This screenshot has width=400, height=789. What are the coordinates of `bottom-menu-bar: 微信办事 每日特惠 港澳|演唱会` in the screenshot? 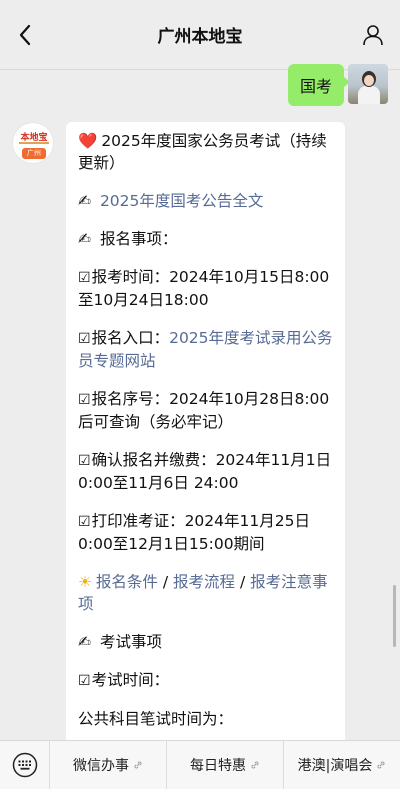 It's located at (200, 764).